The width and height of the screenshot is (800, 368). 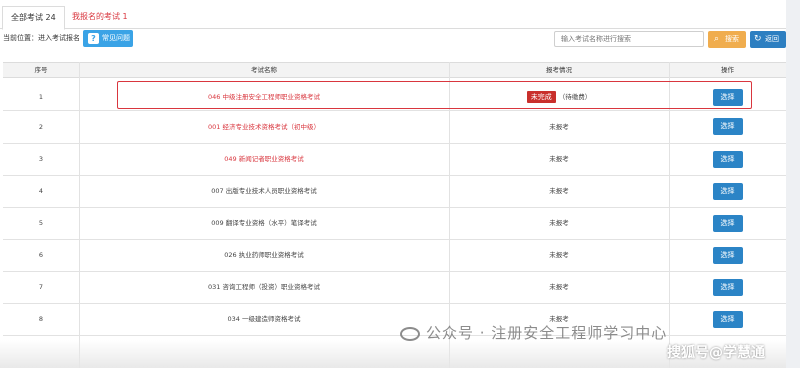 What do you see at coordinates (793, 184) in the screenshot?
I see `scrollbar` at bounding box center [793, 184].